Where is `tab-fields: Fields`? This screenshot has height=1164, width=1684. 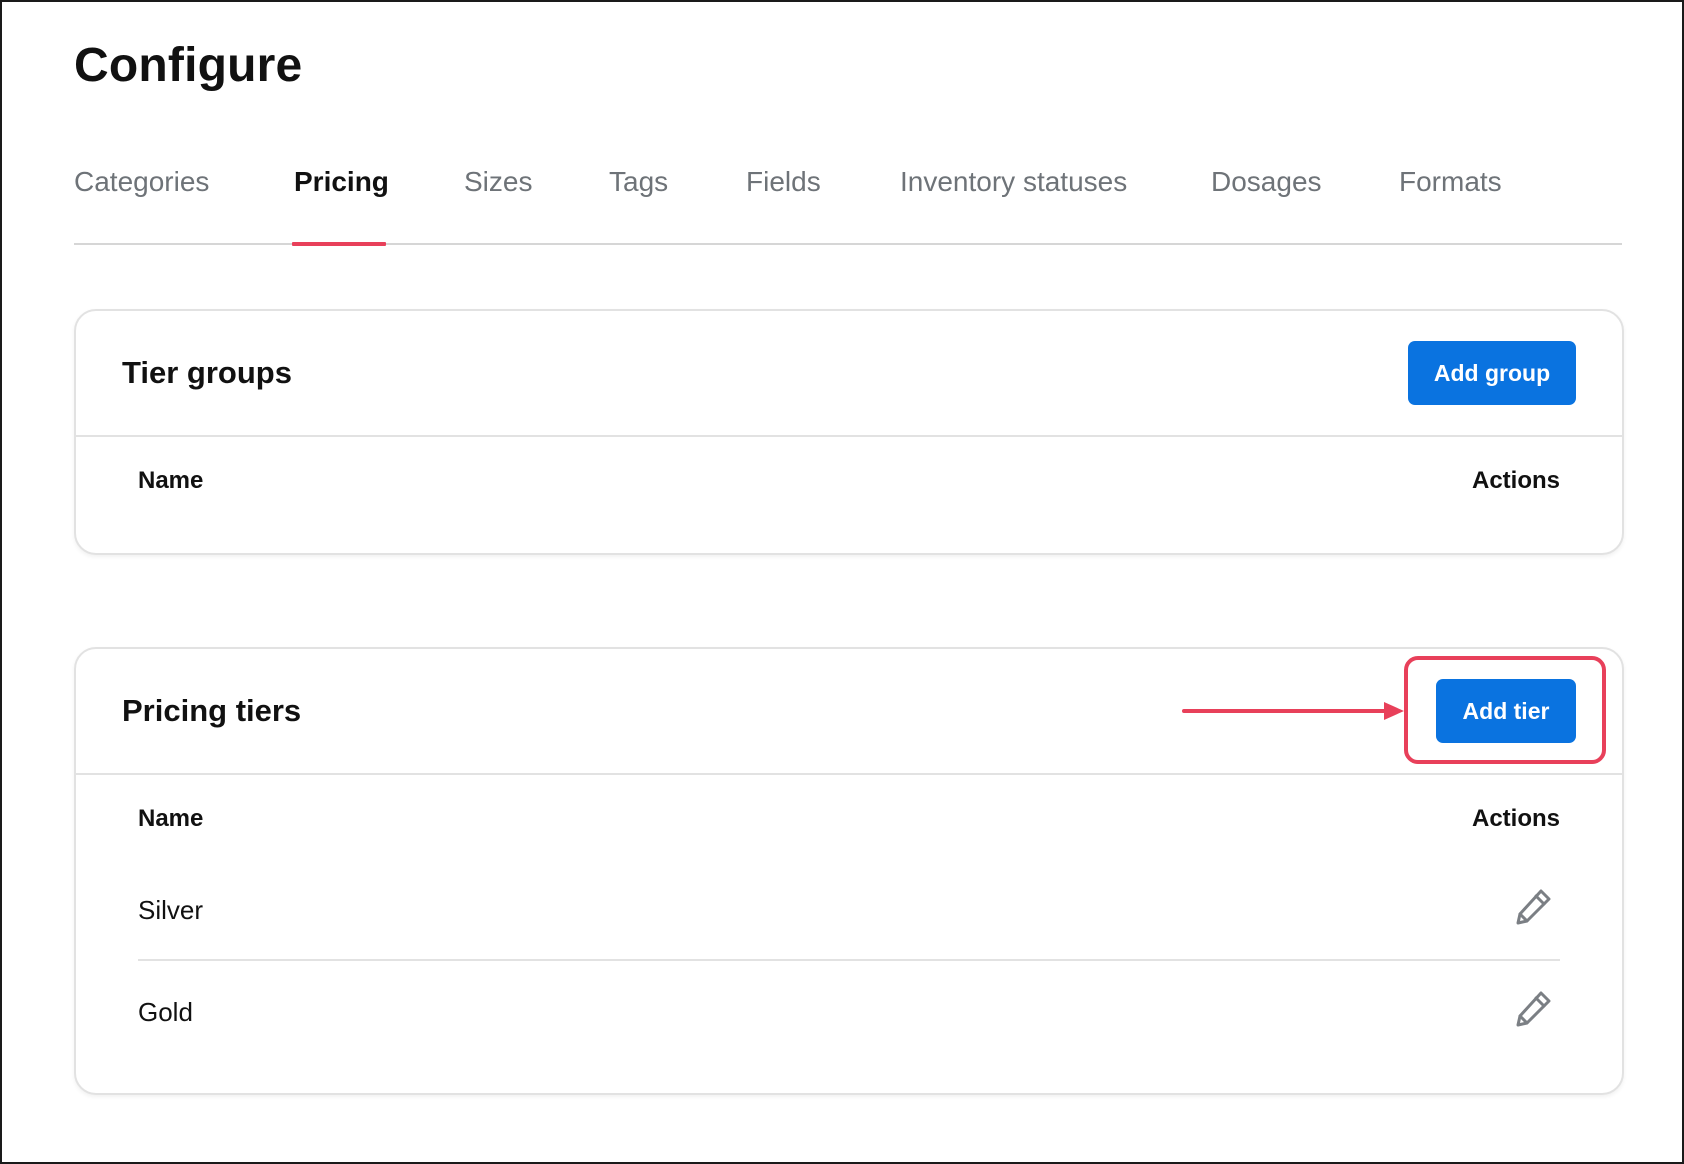
tab-fields: Fields is located at coordinates (783, 182).